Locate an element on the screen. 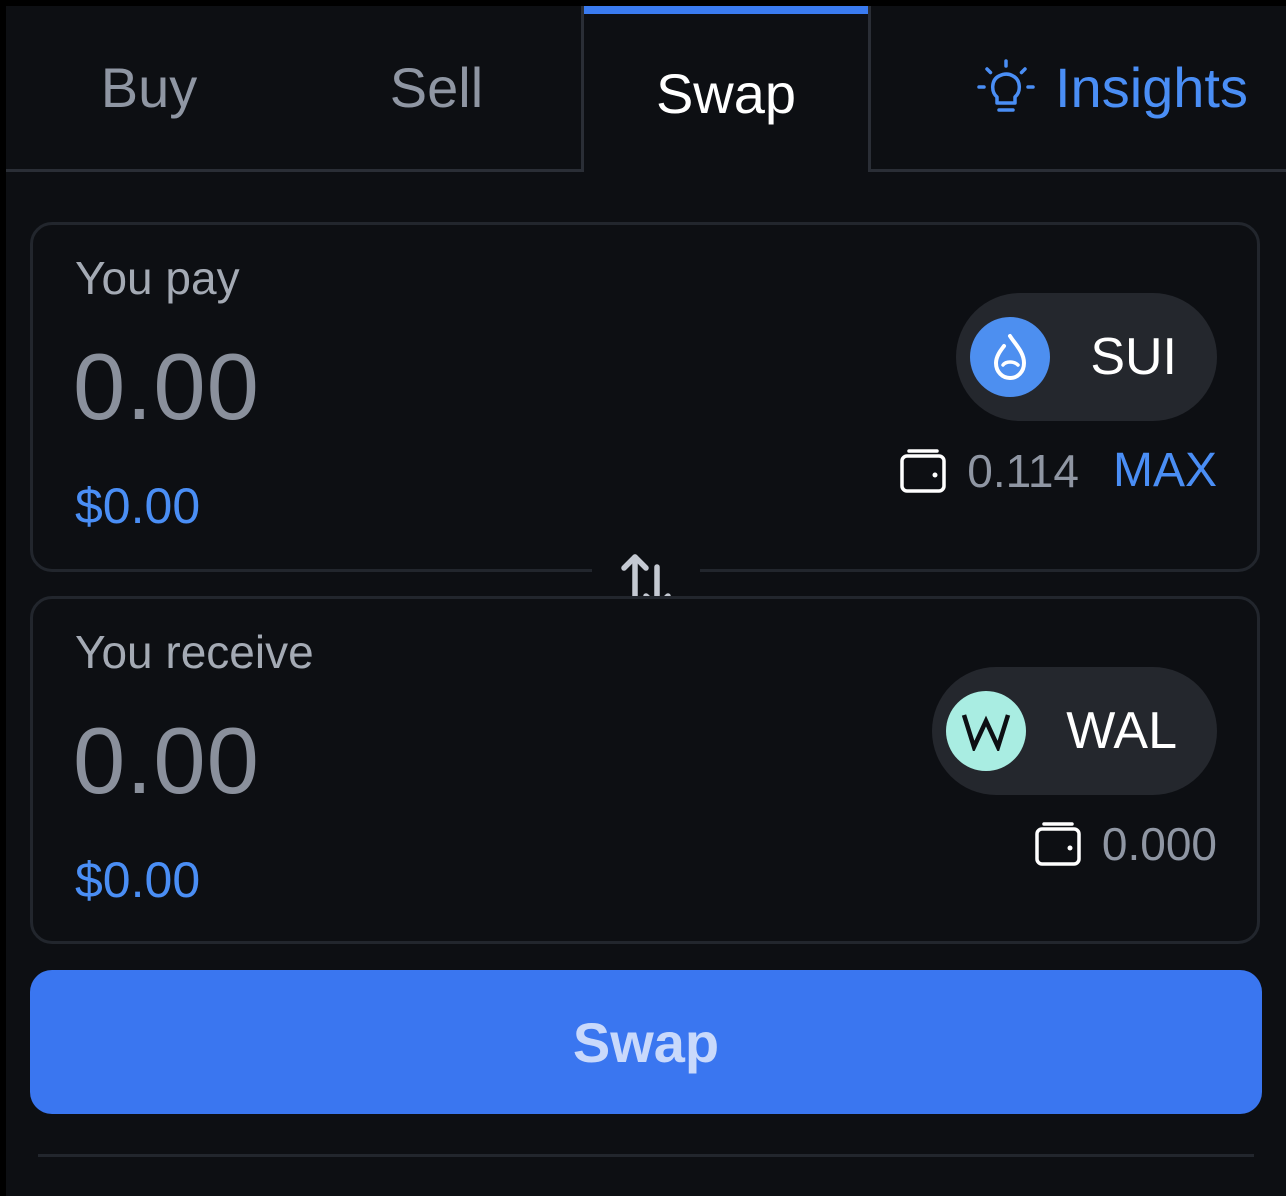  tab-sell-label: Sell is located at coordinates (436, 87).